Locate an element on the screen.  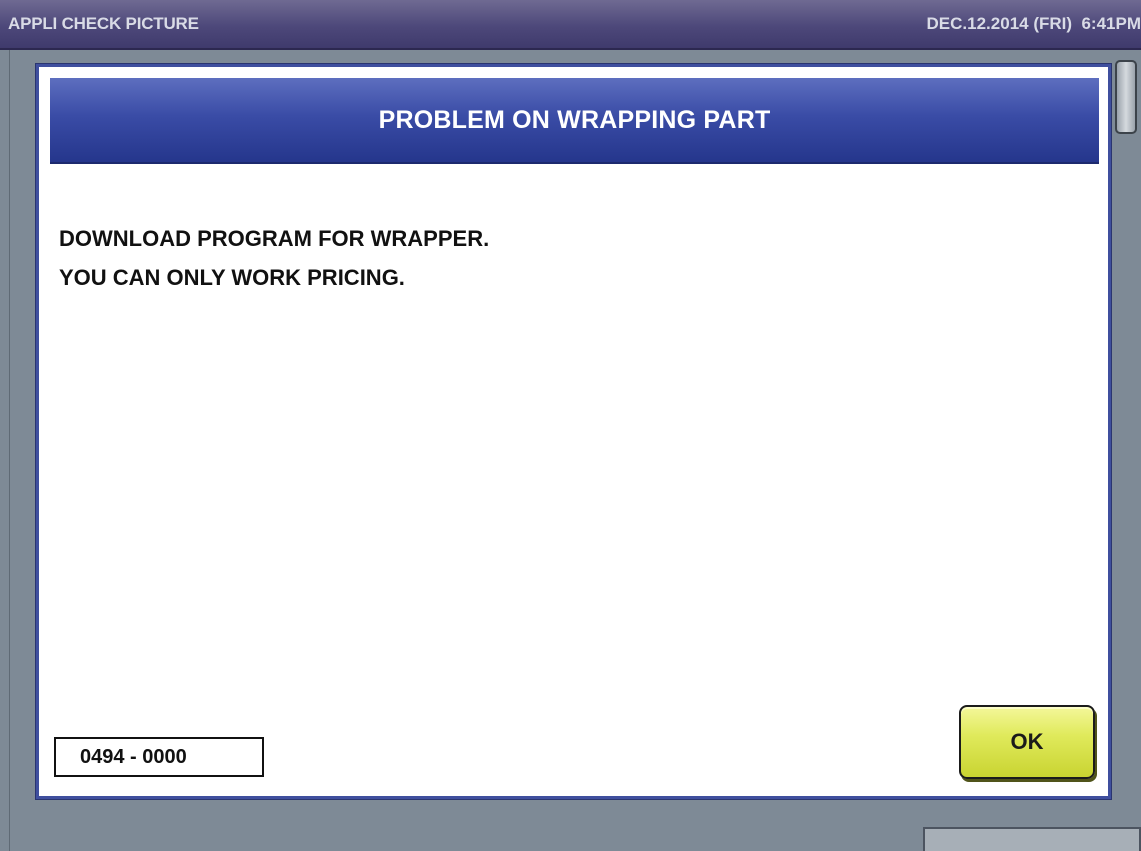
message-line-1: DOWNLOAD PROGRAM FOR WRAPPER. is located at coordinates (274, 238).